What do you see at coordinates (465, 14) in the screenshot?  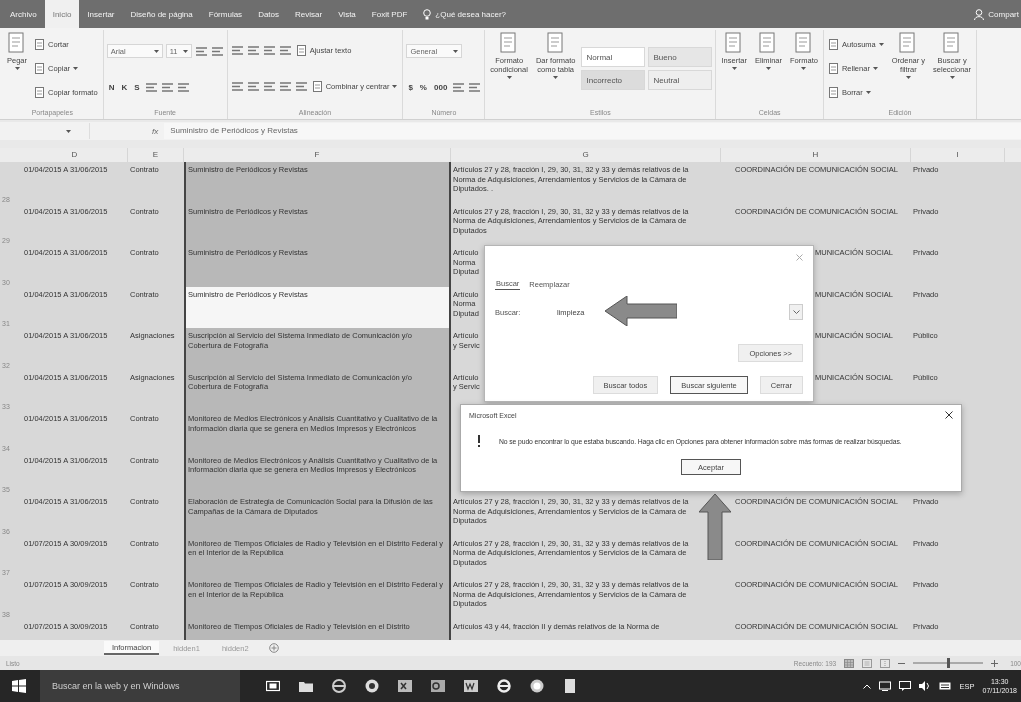 I see `tell-me-button: ¿Qué desea hacer?` at bounding box center [465, 14].